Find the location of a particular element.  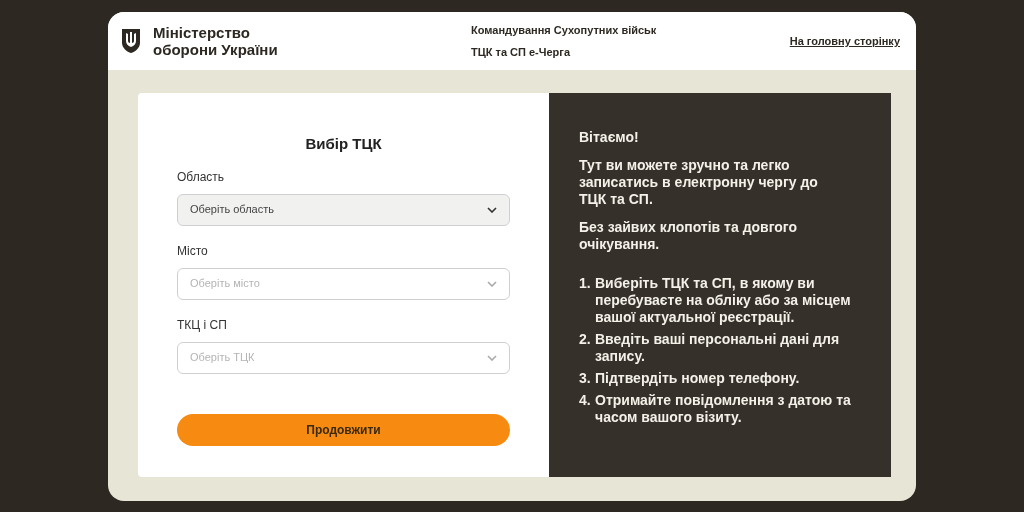

step-number: 4. is located at coordinates (585, 401).